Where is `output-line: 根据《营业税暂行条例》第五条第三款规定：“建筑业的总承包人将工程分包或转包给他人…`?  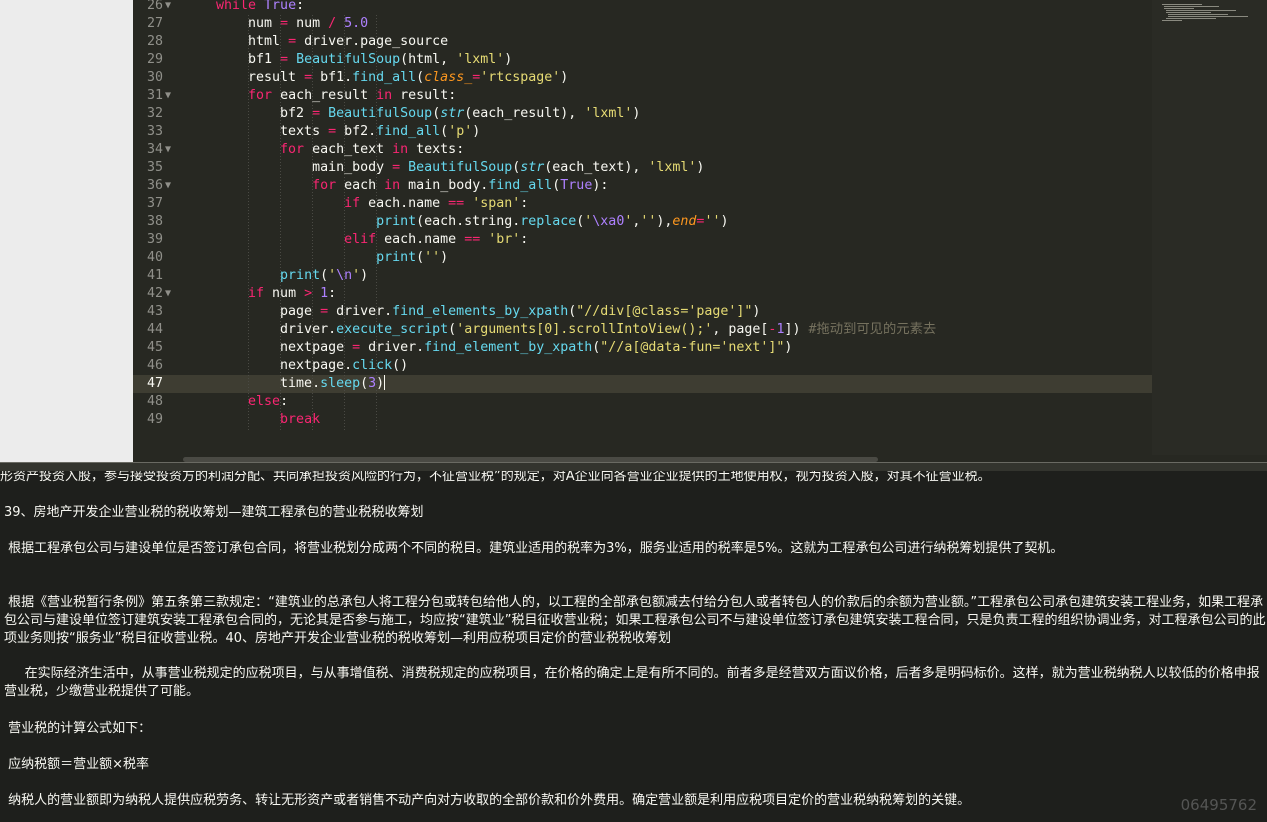
output-line: 根据《营业税暂行条例》第五条第三款规定：“建筑业的总承包人将工程分包或转包给他人… is located at coordinates (635, 620).